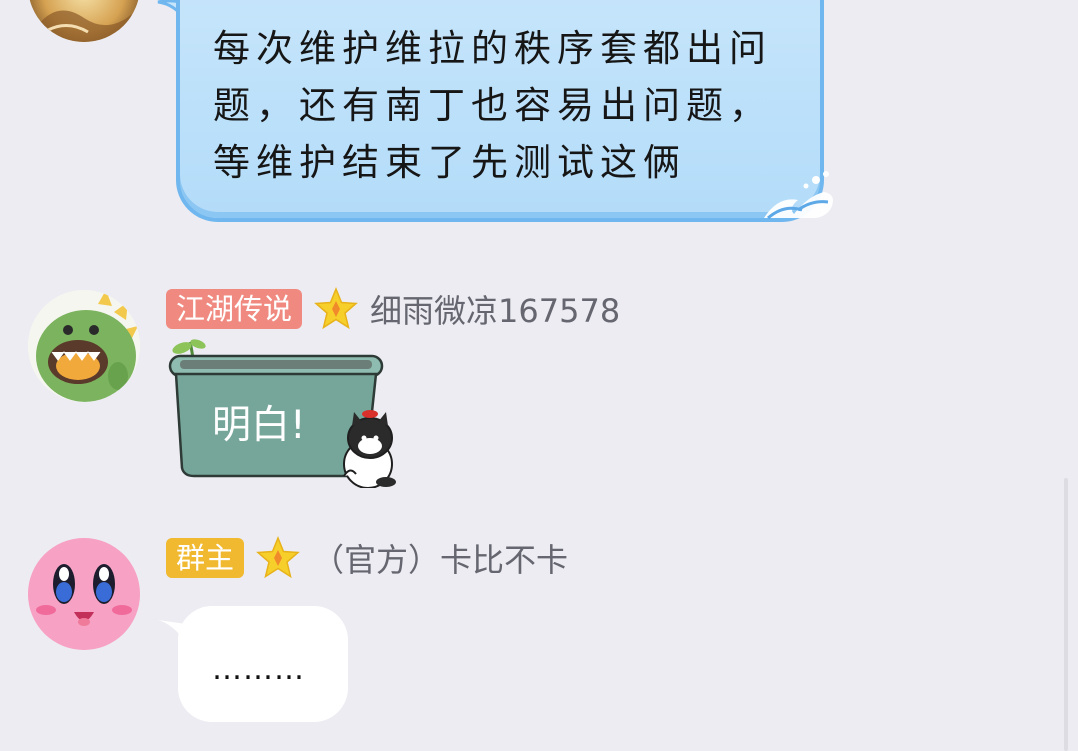 Image resolution: width=1078 pixels, height=751 pixels. Describe the element at coordinates (440, 558) in the screenshot. I see `sender-name: （官方）卡比不卡` at that location.